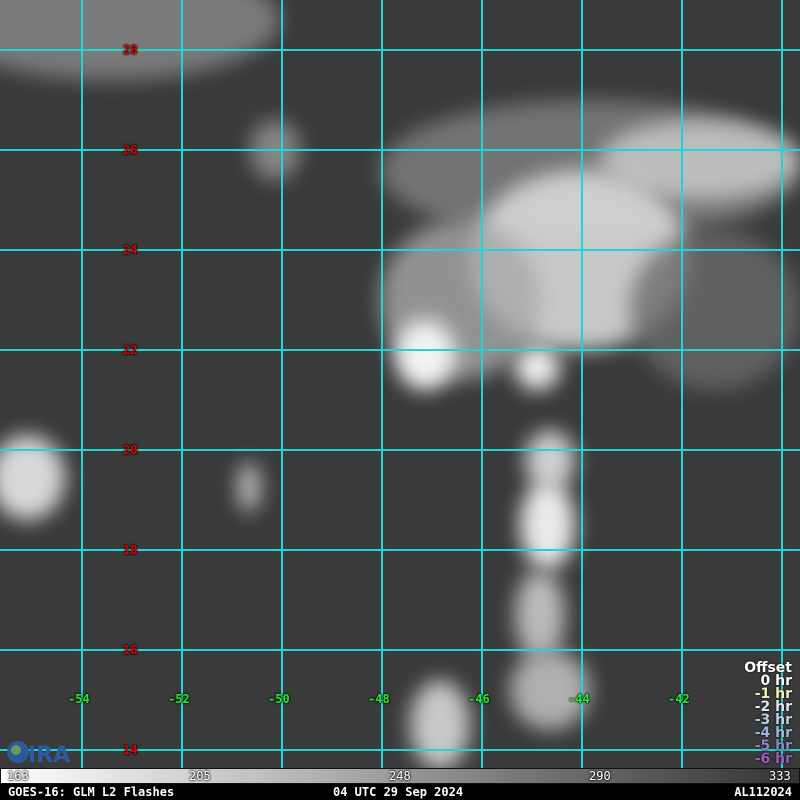 The width and height of the screenshot is (800, 800). I want to click on colorbar-tick: 163, so click(18, 776).